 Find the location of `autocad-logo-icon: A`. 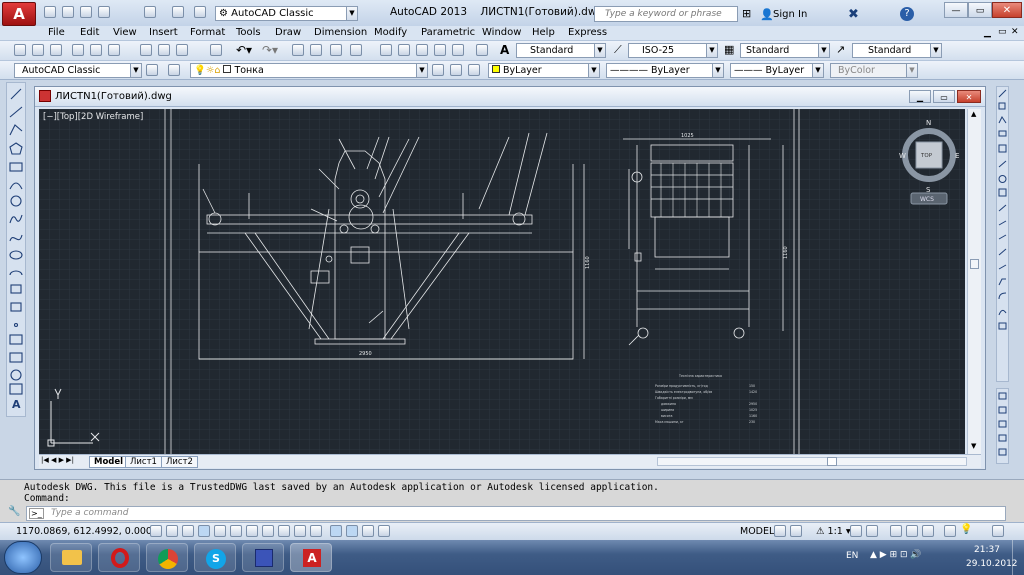

autocad-logo-icon: A is located at coordinates (19, 14).